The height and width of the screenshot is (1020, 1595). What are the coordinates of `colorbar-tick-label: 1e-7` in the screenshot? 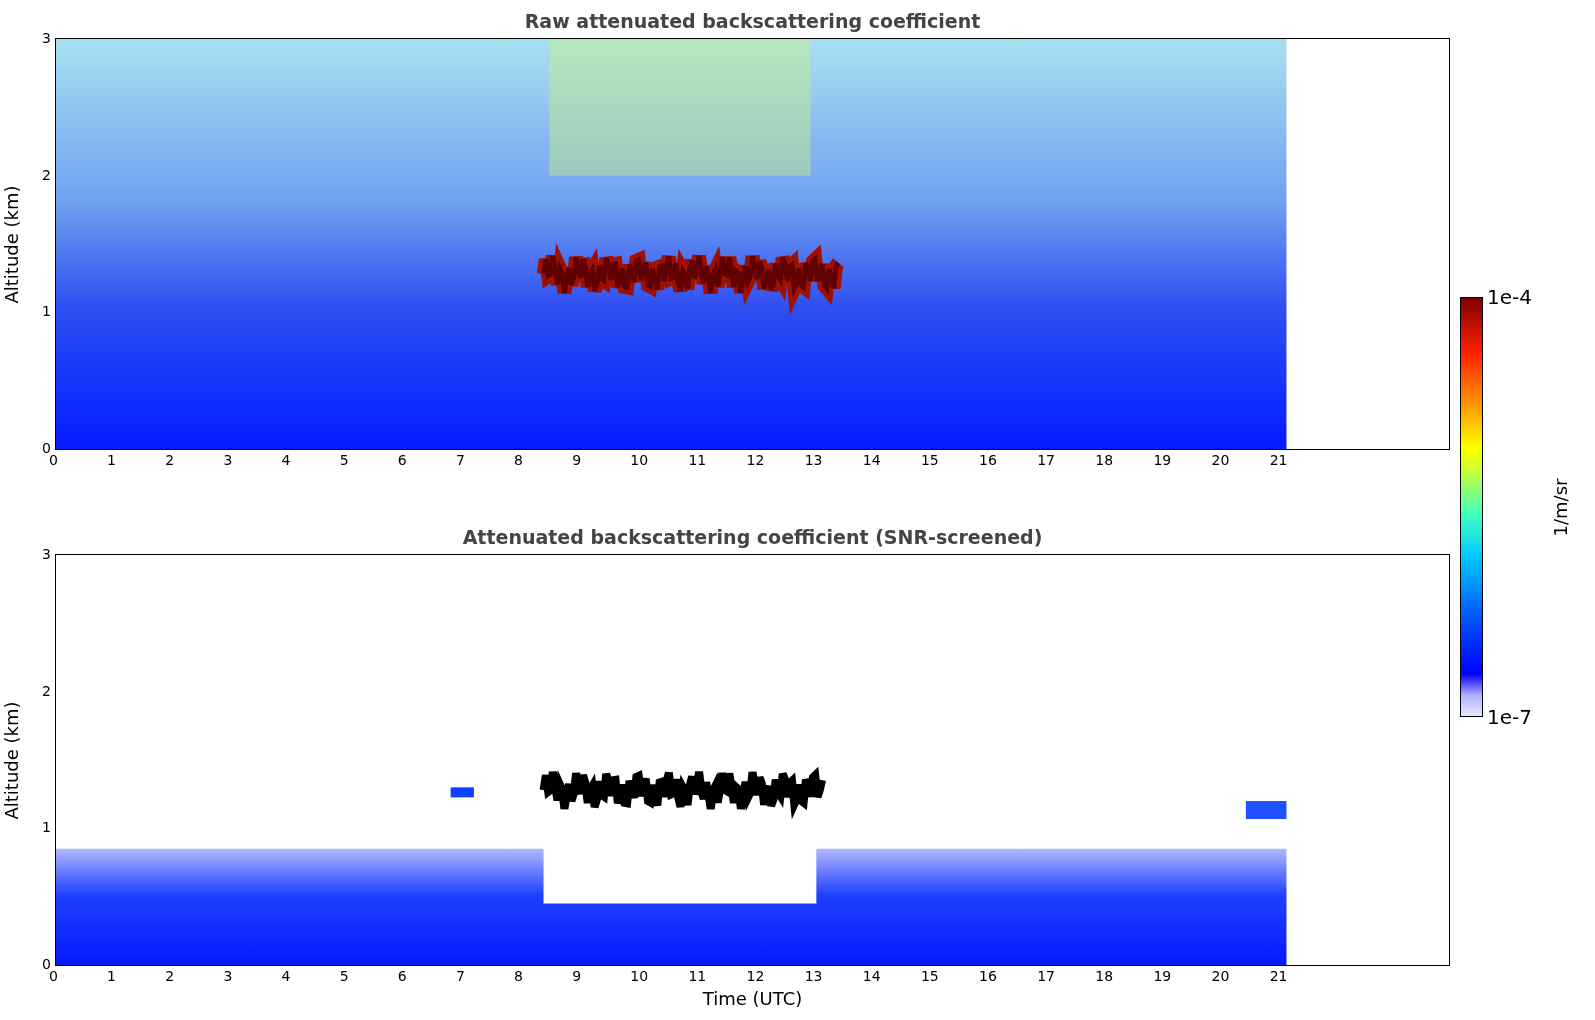 It's located at (1509, 717).